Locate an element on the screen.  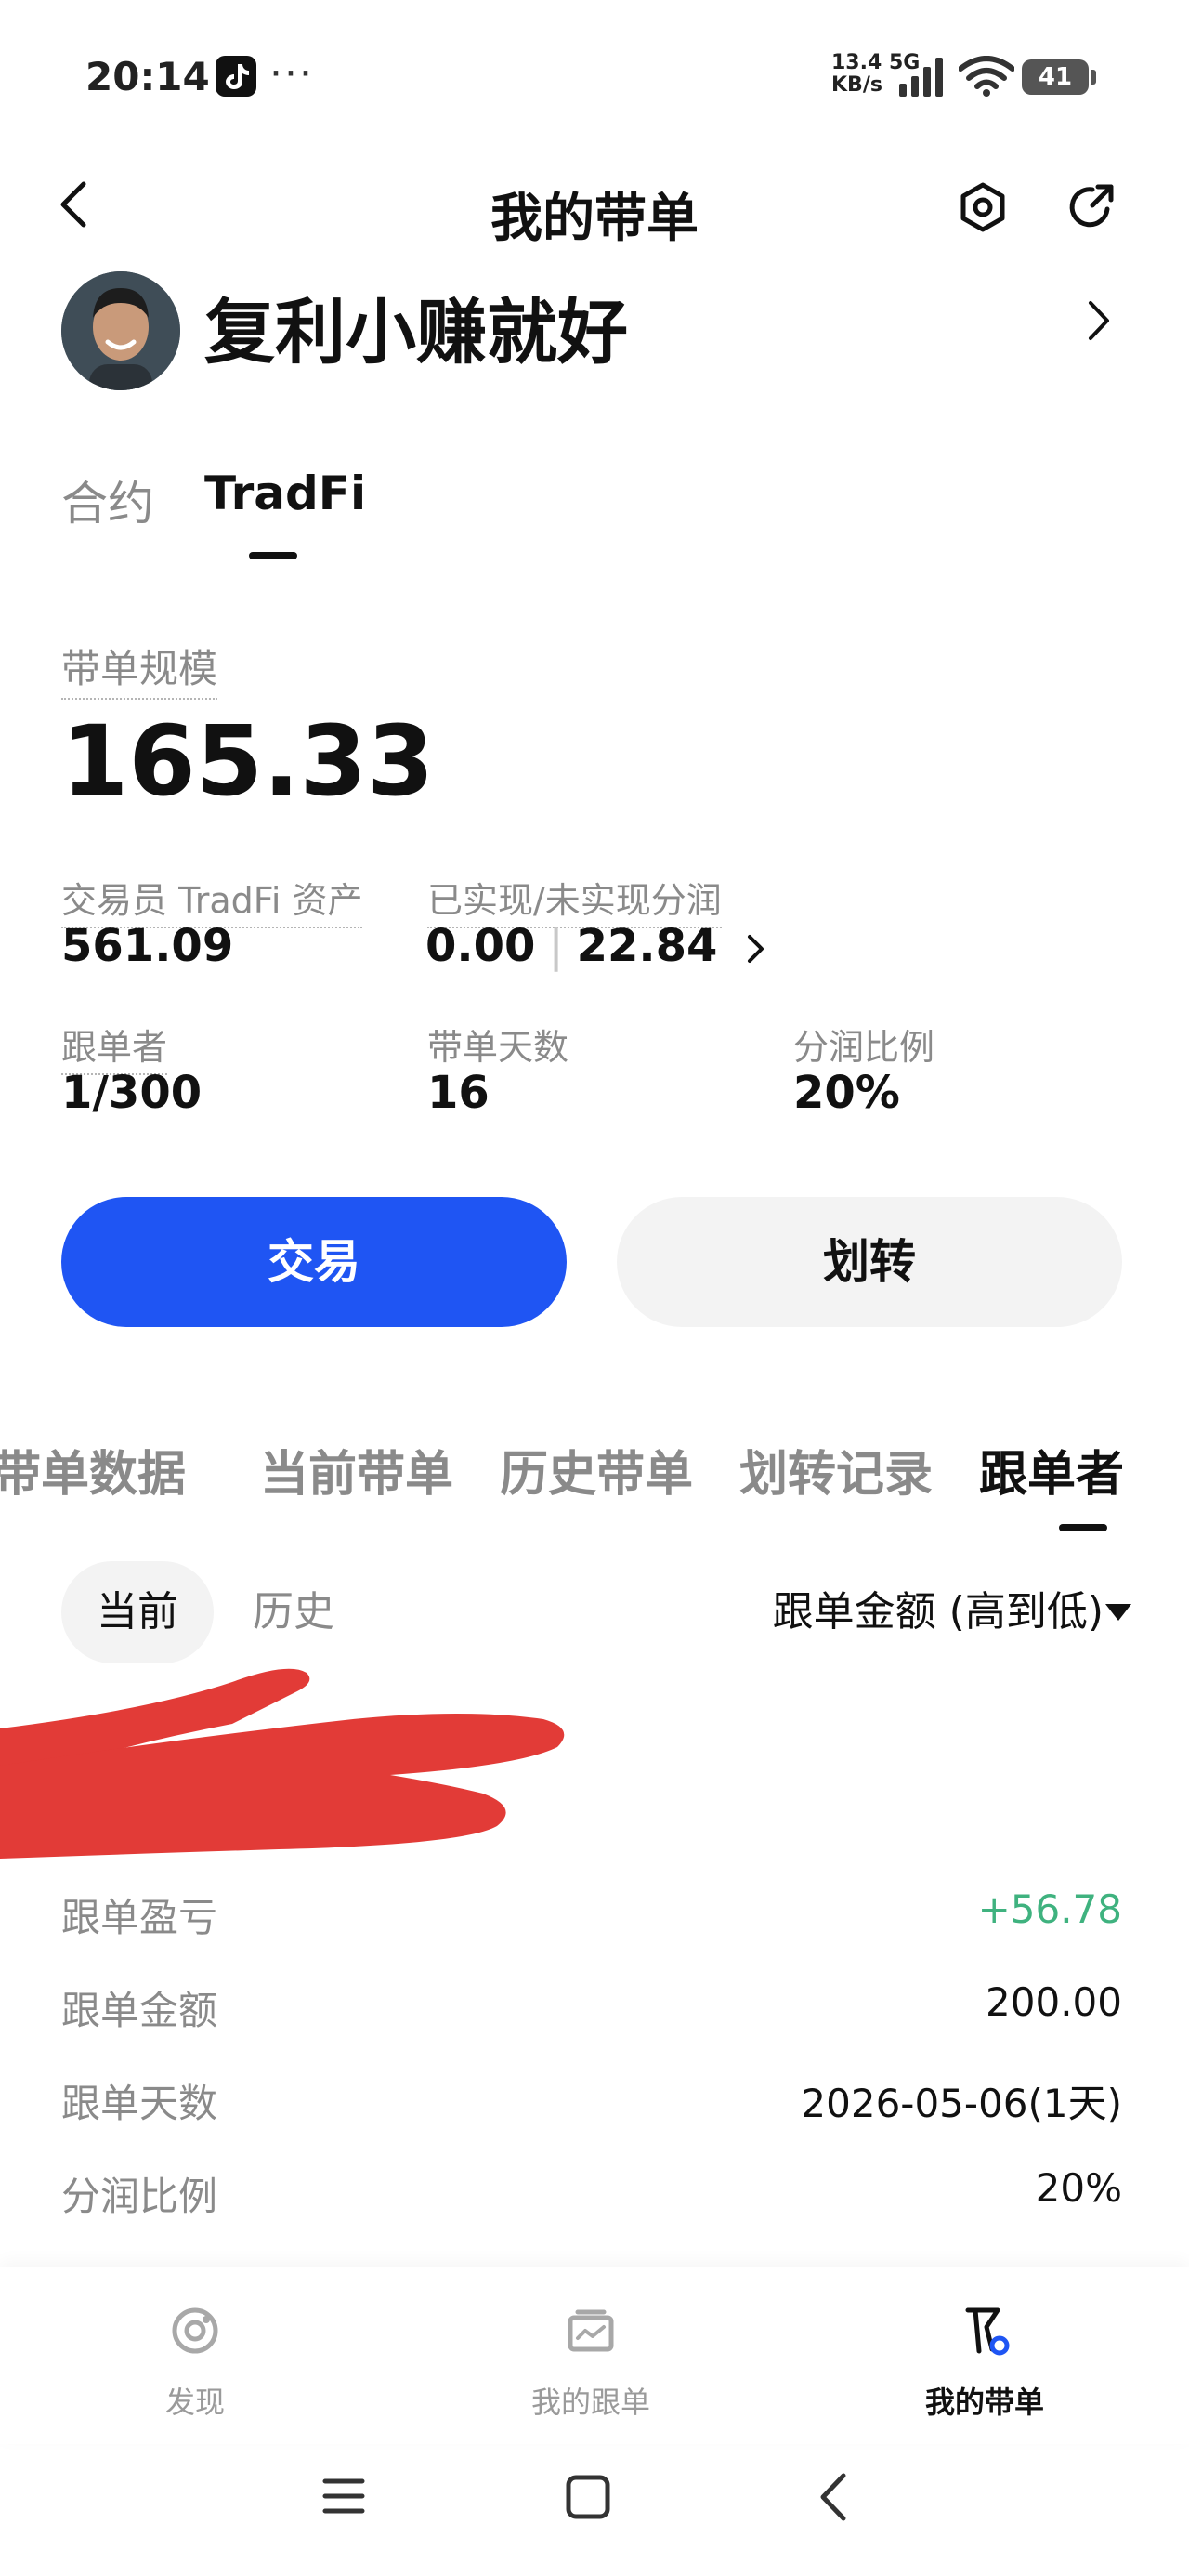
tab-lead-data: 带单数据 is located at coordinates (93, 1467).